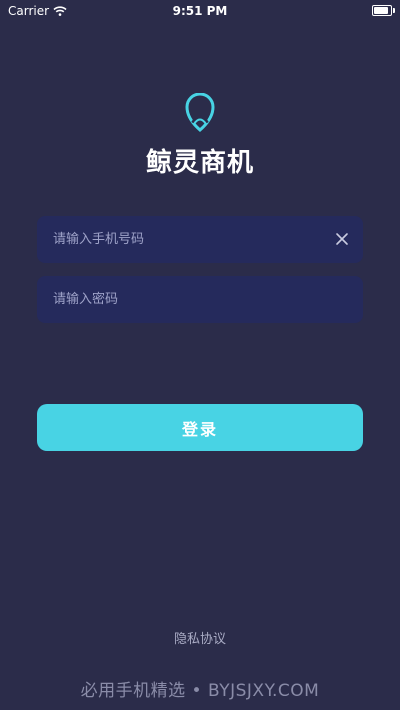 The width and height of the screenshot is (400, 710). I want to click on status-bar: Carrier 9:51 PM, so click(200, 11).